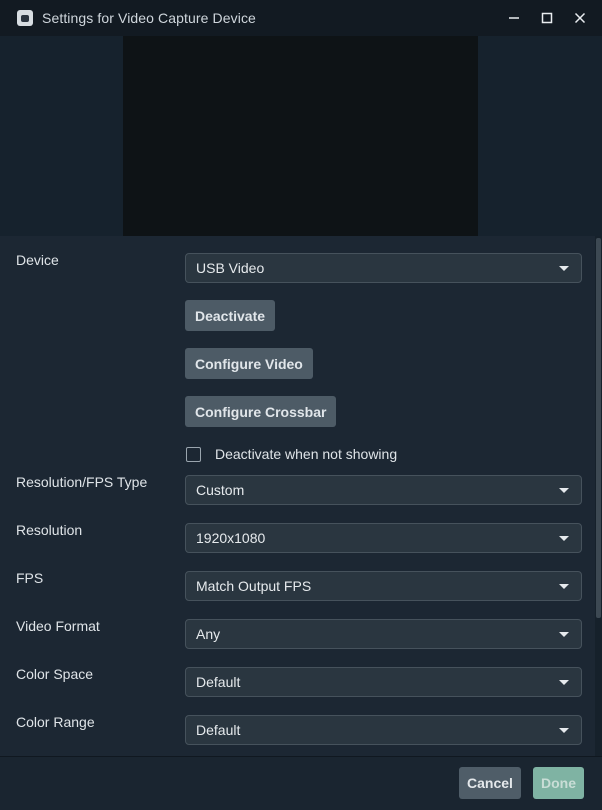 This screenshot has height=810, width=602. I want to click on color-space-value: Default, so click(218, 682).